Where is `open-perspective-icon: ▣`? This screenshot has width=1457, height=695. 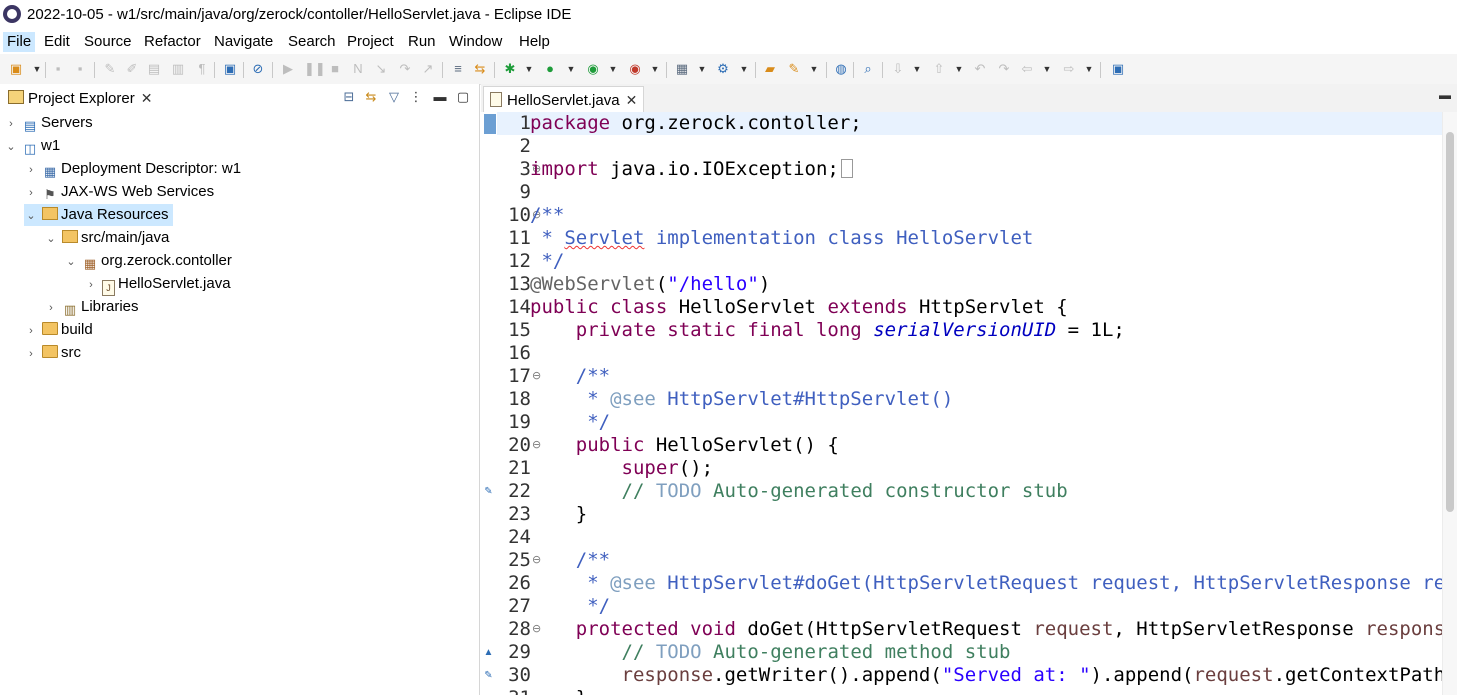 open-perspective-icon: ▣ is located at coordinates (1118, 69).